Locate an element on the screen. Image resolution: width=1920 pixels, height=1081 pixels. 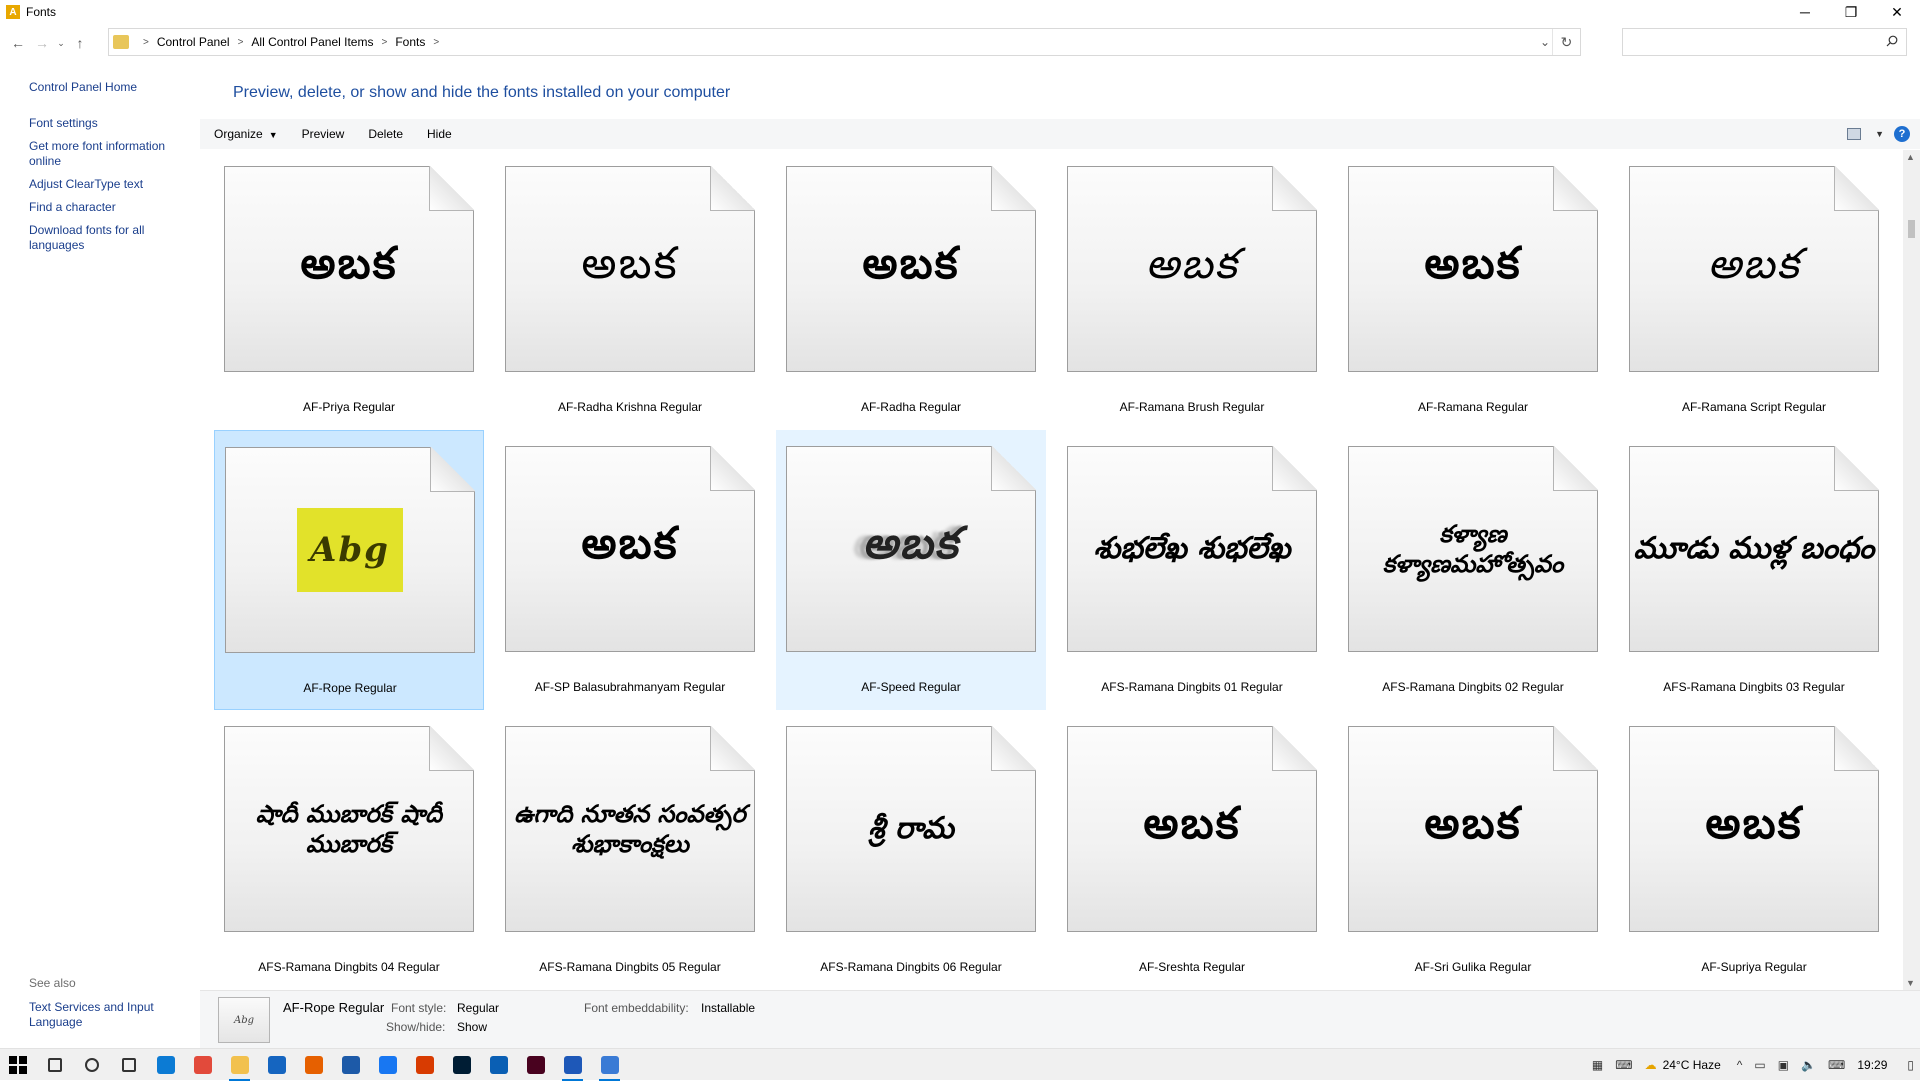
scroll-down-icon: ▼ is located at coordinates (1910, 983).